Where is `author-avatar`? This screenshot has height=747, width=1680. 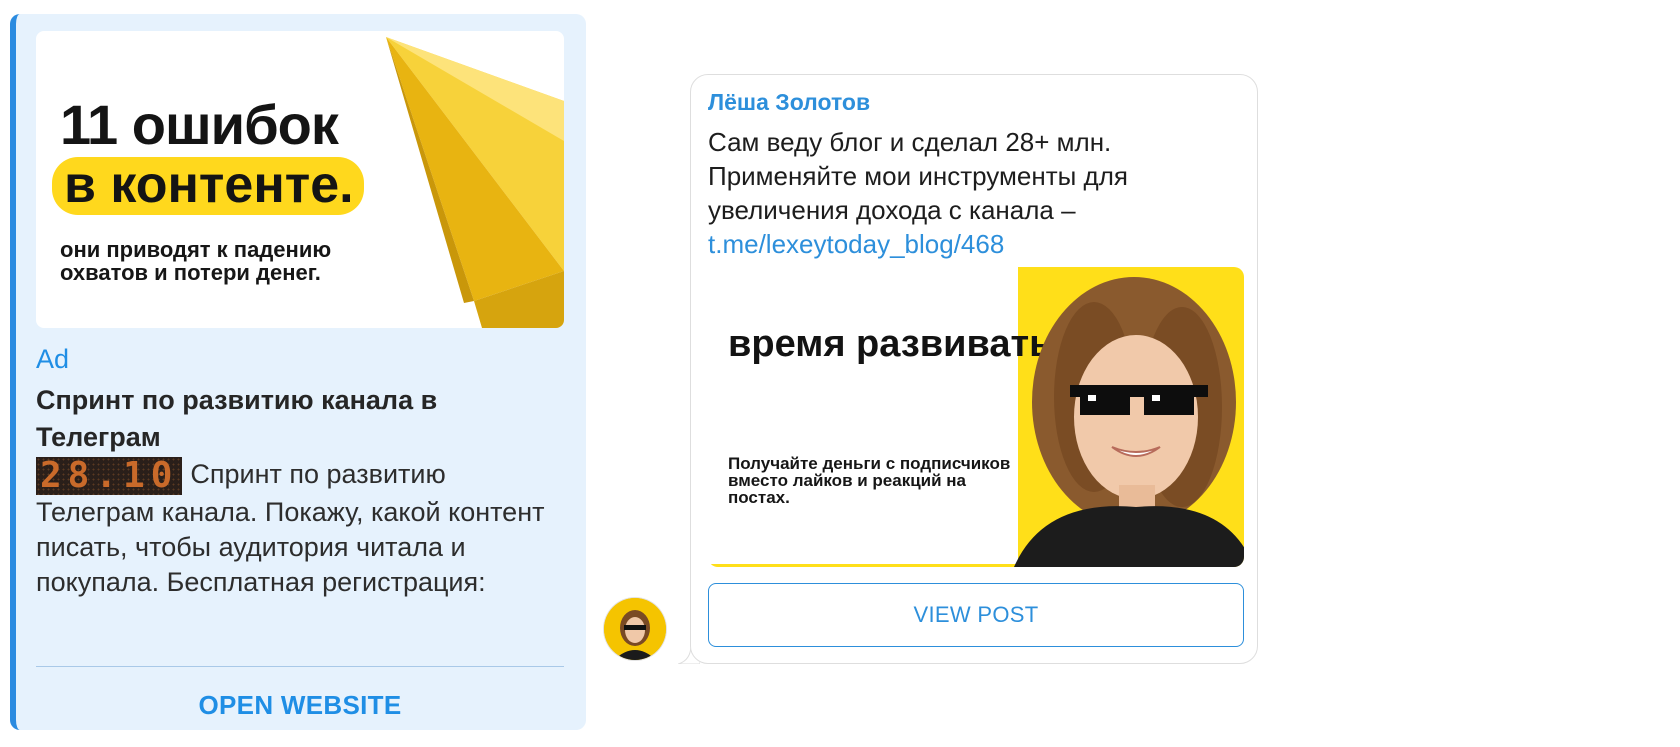
author-avatar is located at coordinates (635, 629).